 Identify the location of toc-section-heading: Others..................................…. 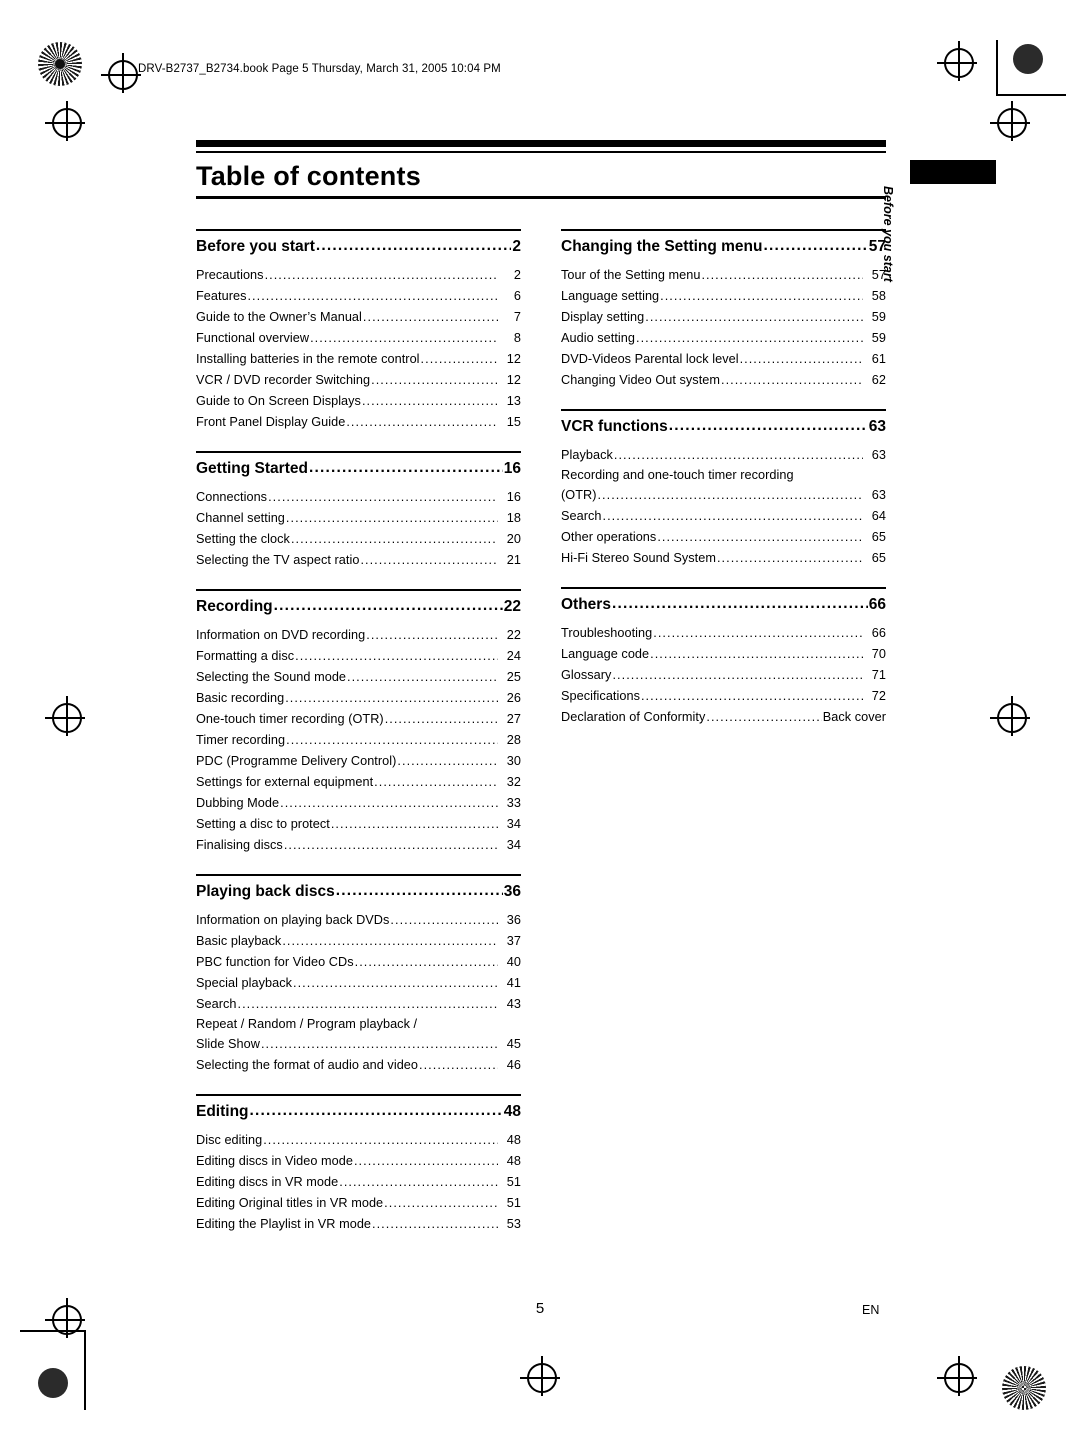
(723, 604).